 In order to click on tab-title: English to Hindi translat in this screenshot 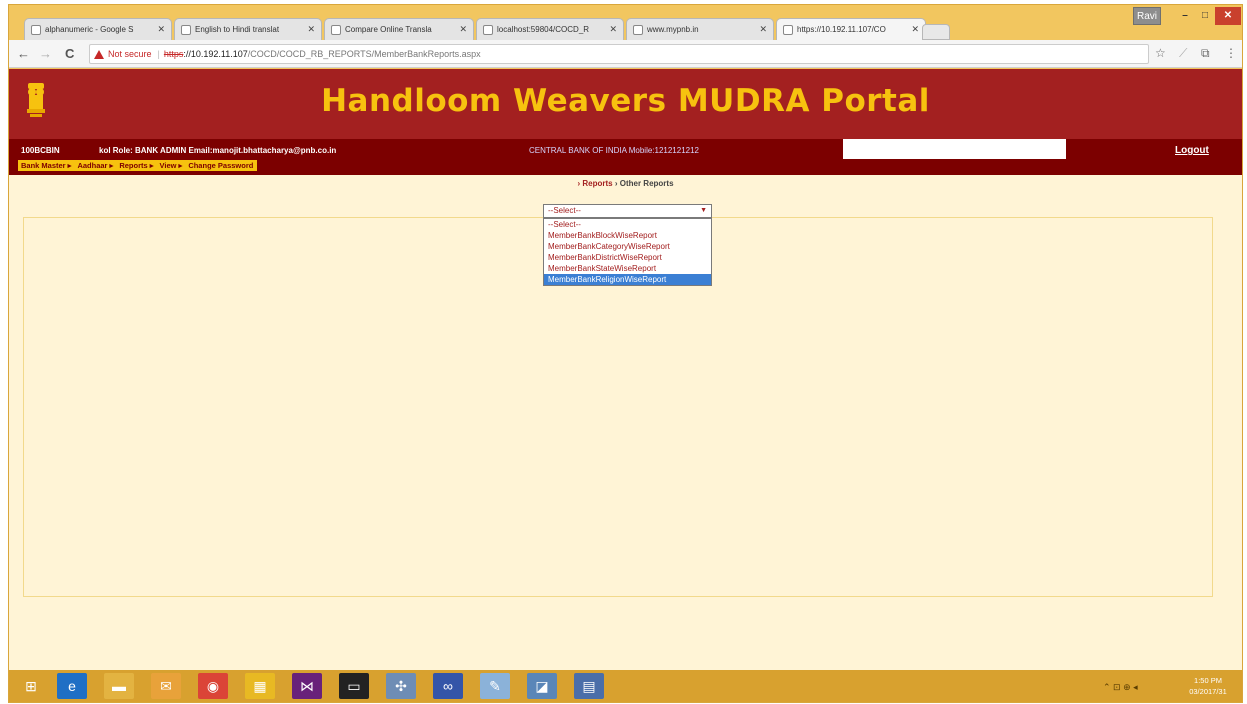, I will do `click(237, 29)`.